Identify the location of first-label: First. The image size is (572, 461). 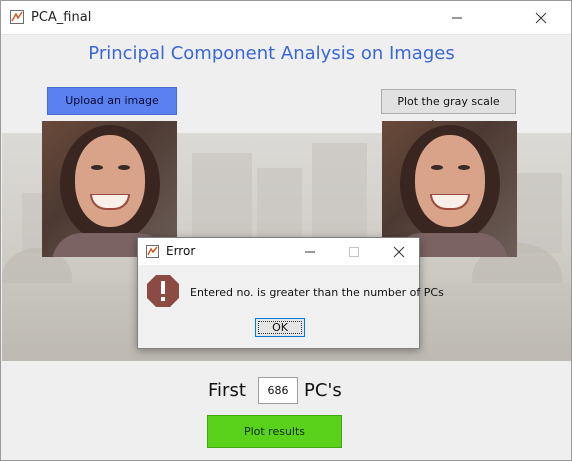
(227, 390).